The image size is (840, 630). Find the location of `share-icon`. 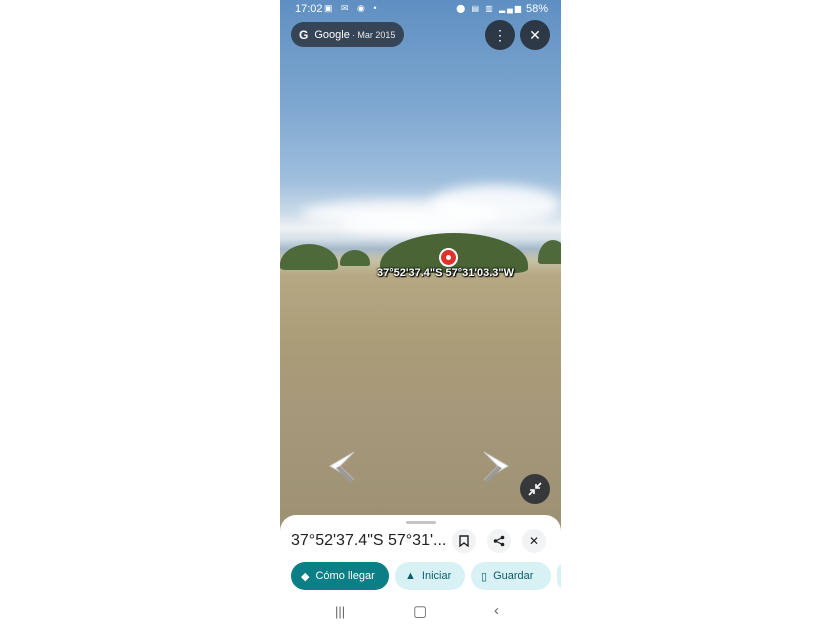

share-icon is located at coordinates (499, 541).